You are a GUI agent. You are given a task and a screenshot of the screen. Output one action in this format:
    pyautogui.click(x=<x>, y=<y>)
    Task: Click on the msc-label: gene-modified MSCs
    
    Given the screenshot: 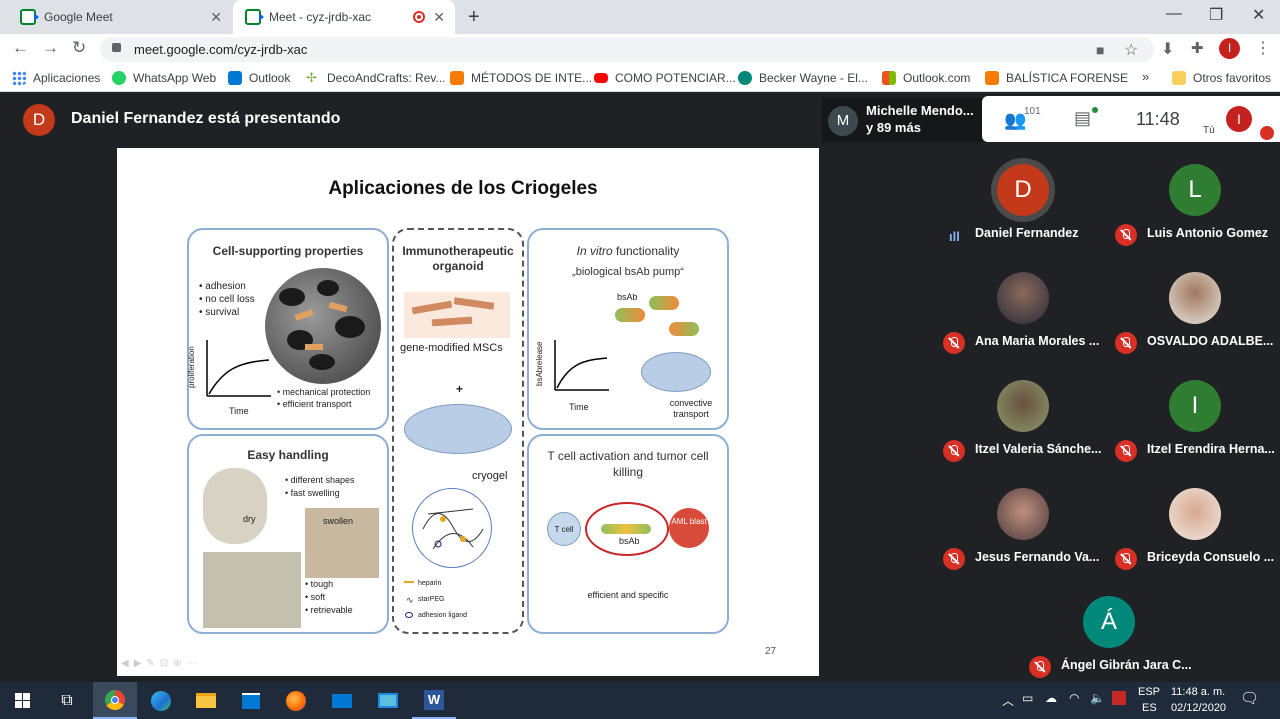 What is the action you would take?
    pyautogui.click(x=451, y=348)
    